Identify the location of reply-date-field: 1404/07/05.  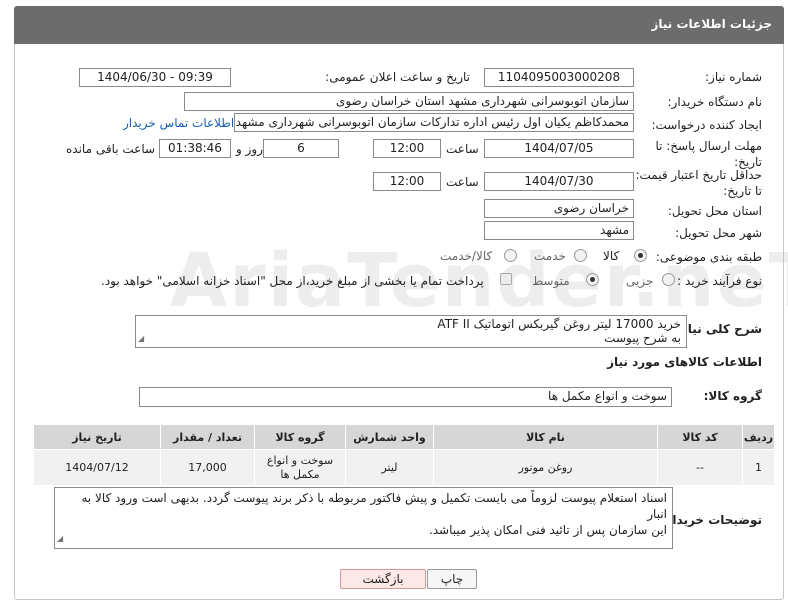
(559, 148).